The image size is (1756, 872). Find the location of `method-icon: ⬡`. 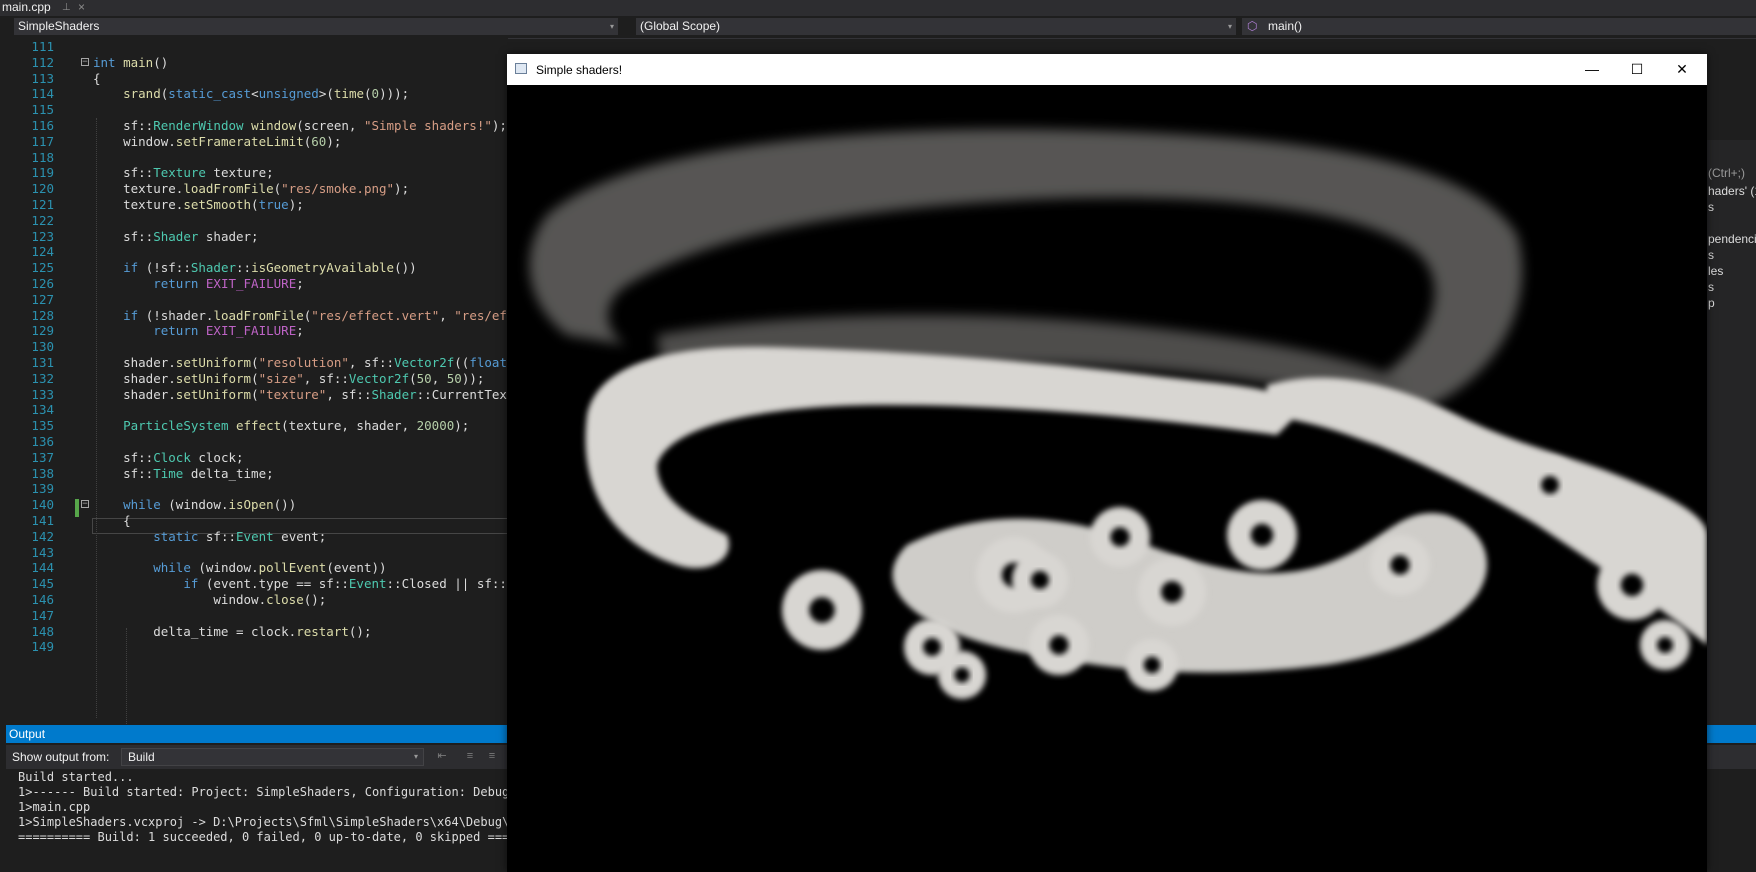

method-icon: ⬡ is located at coordinates (1252, 26).